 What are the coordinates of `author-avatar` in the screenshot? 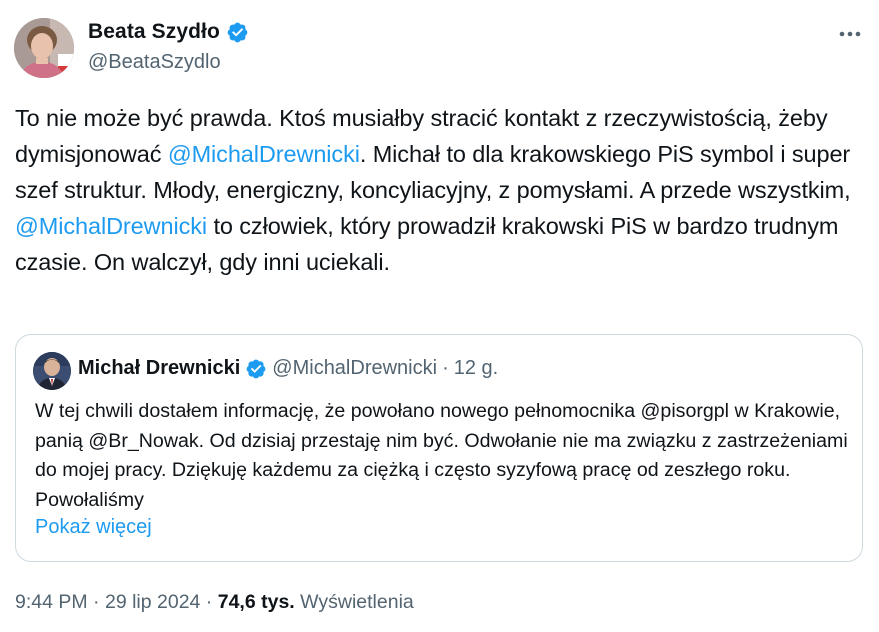 It's located at (44, 48).